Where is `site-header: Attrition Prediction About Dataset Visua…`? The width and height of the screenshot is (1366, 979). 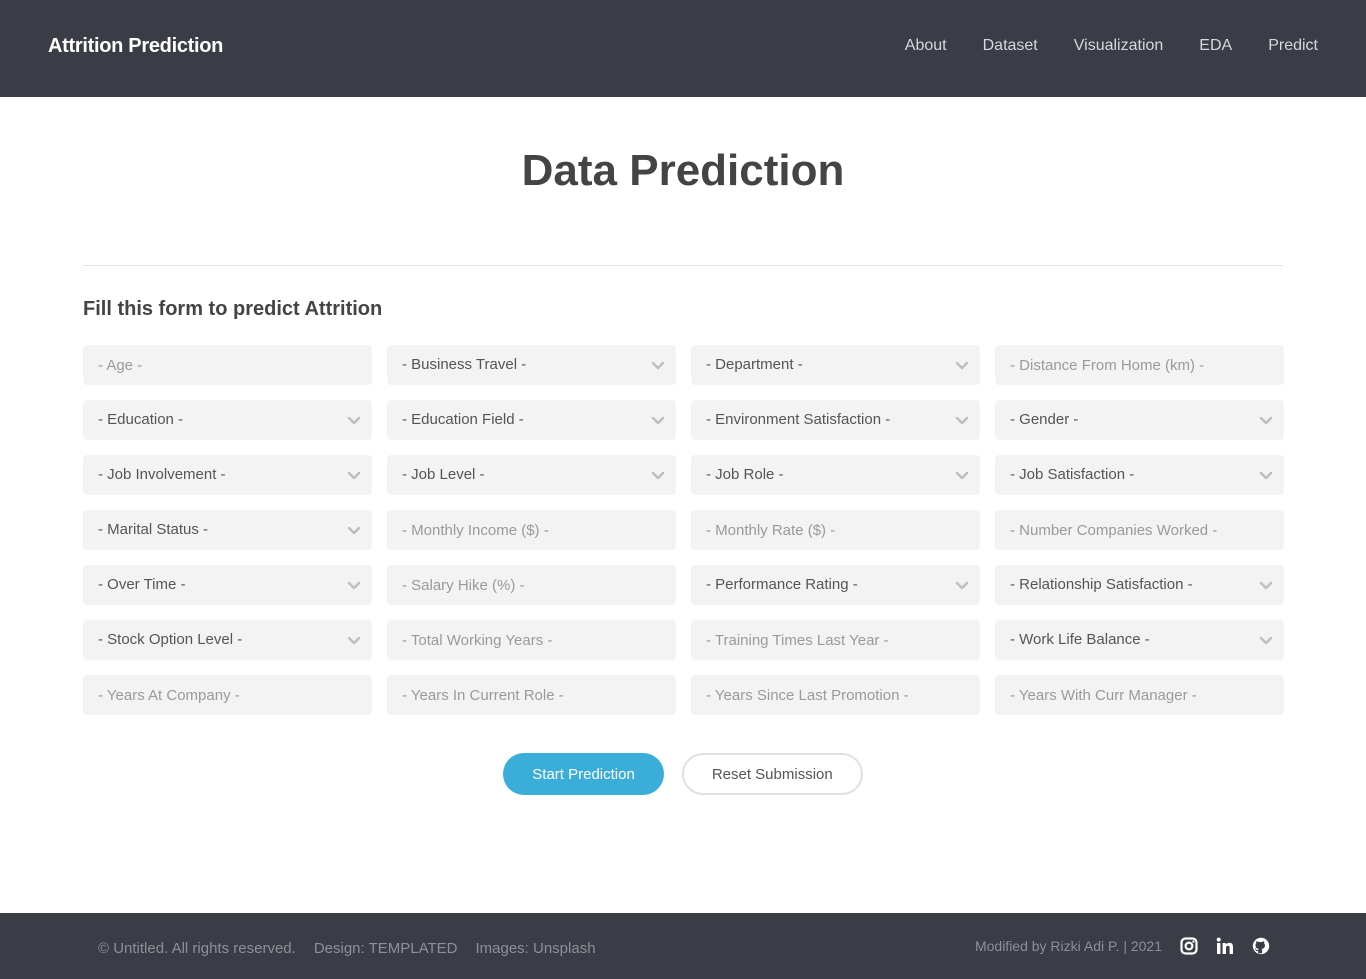 site-header: Attrition Prediction About Dataset Visua… is located at coordinates (683, 48).